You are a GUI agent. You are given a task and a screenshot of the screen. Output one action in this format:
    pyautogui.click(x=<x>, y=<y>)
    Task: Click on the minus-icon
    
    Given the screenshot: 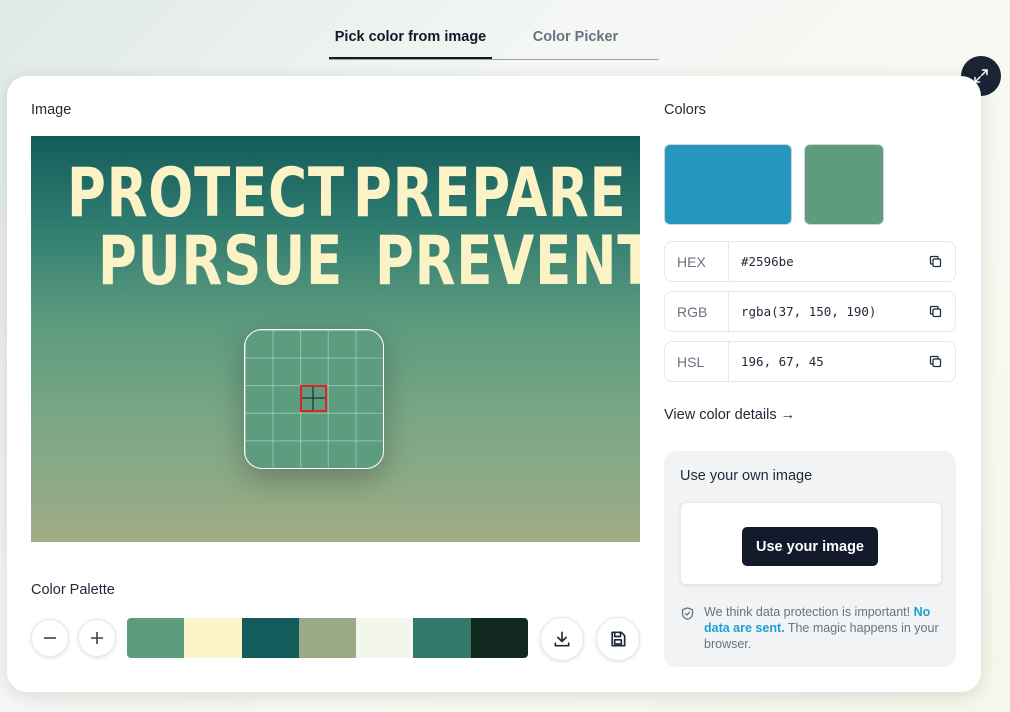 What is the action you would take?
    pyautogui.click(x=50, y=638)
    